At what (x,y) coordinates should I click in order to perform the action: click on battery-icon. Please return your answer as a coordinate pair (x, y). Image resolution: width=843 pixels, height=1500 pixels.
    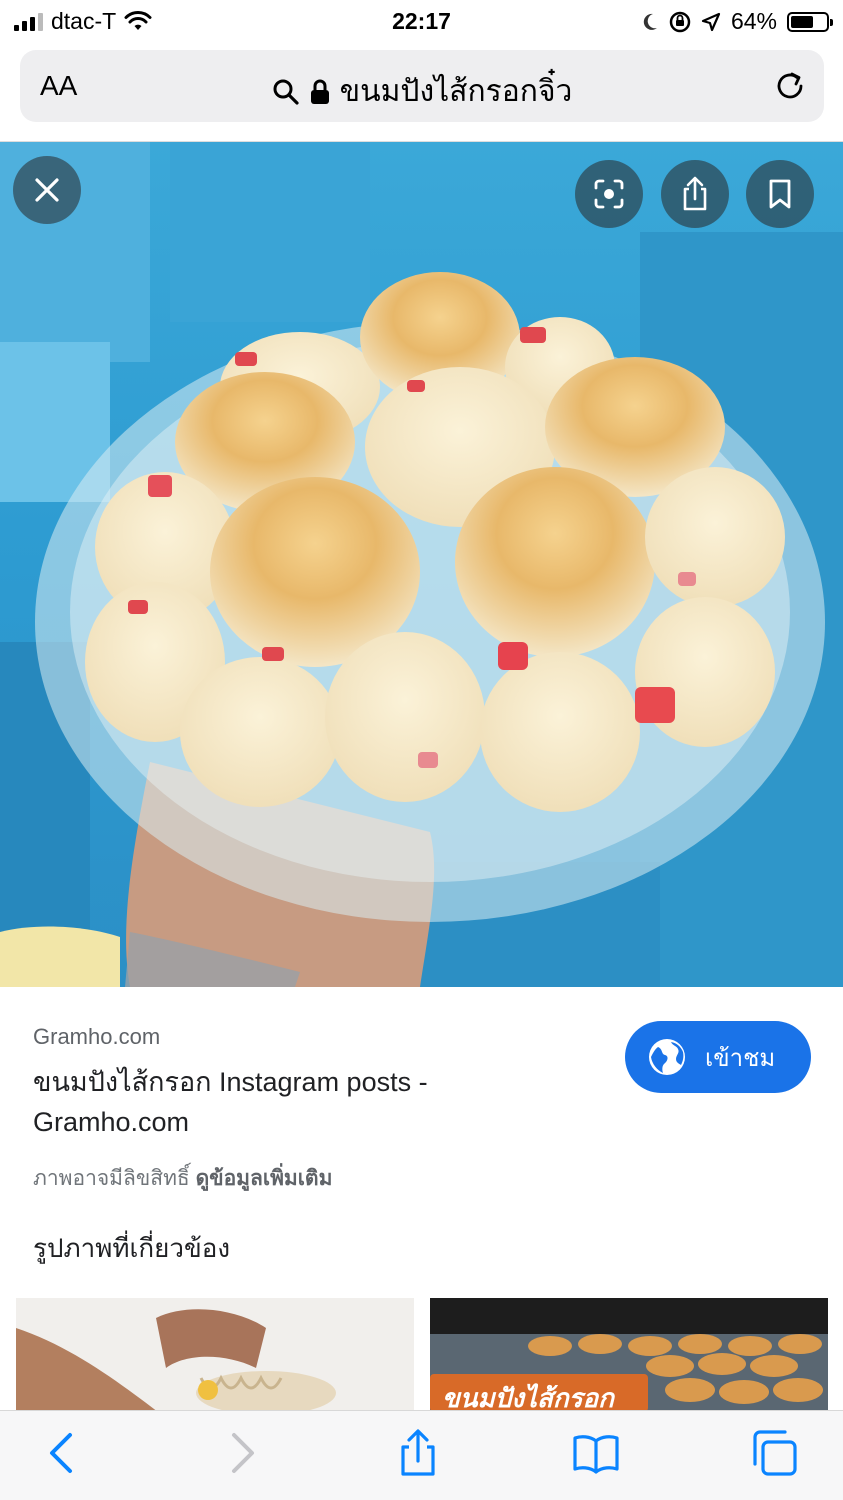
    Looking at the image, I should click on (810, 21).